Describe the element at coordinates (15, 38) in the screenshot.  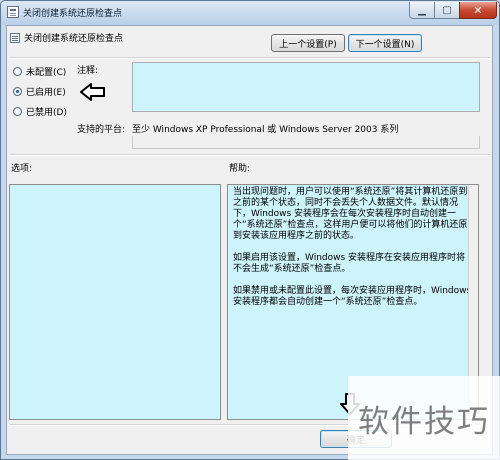
I see `policy-setting-icon` at that location.